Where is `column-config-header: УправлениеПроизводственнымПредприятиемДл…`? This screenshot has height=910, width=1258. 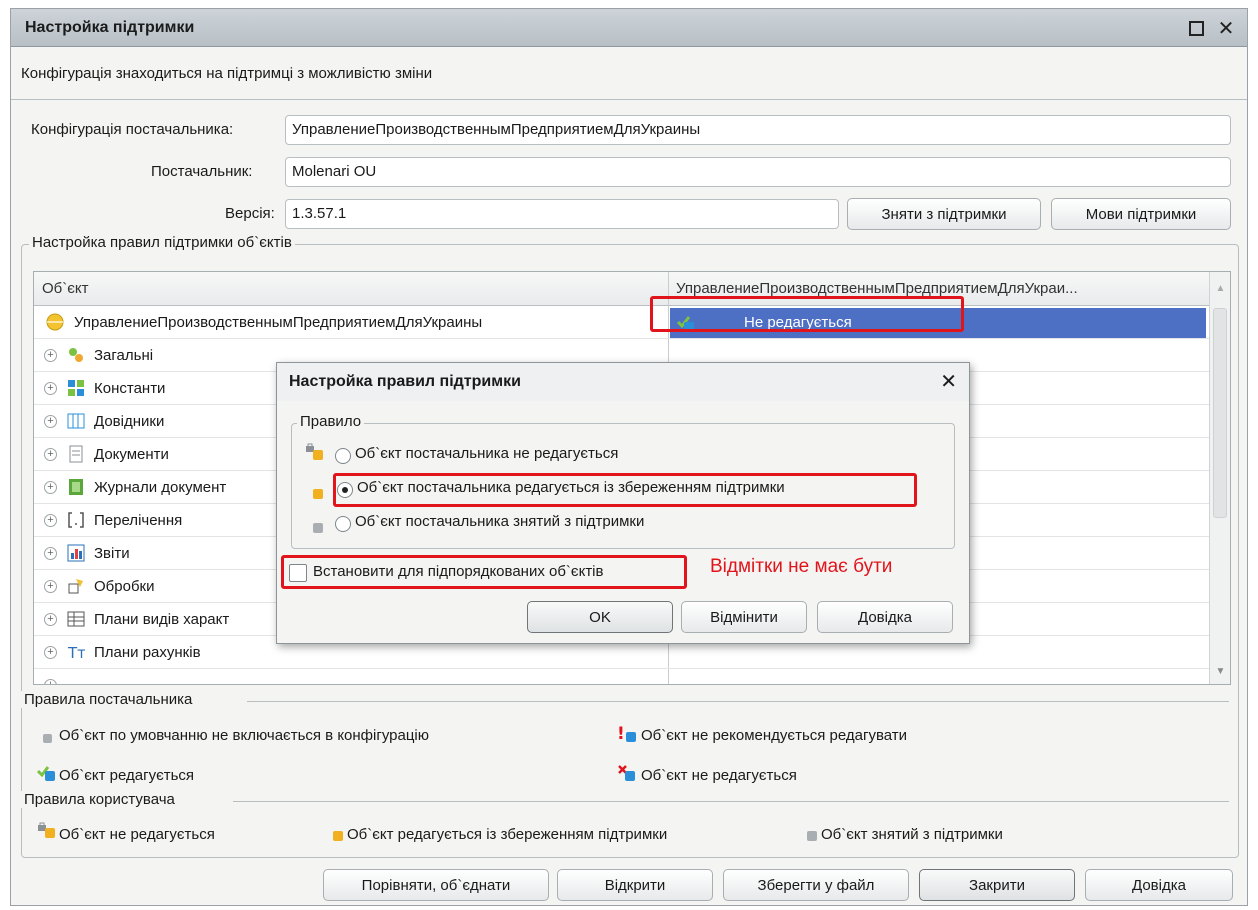 column-config-header: УправлениеПроизводственнымПредприятиемДл… is located at coordinates (877, 288).